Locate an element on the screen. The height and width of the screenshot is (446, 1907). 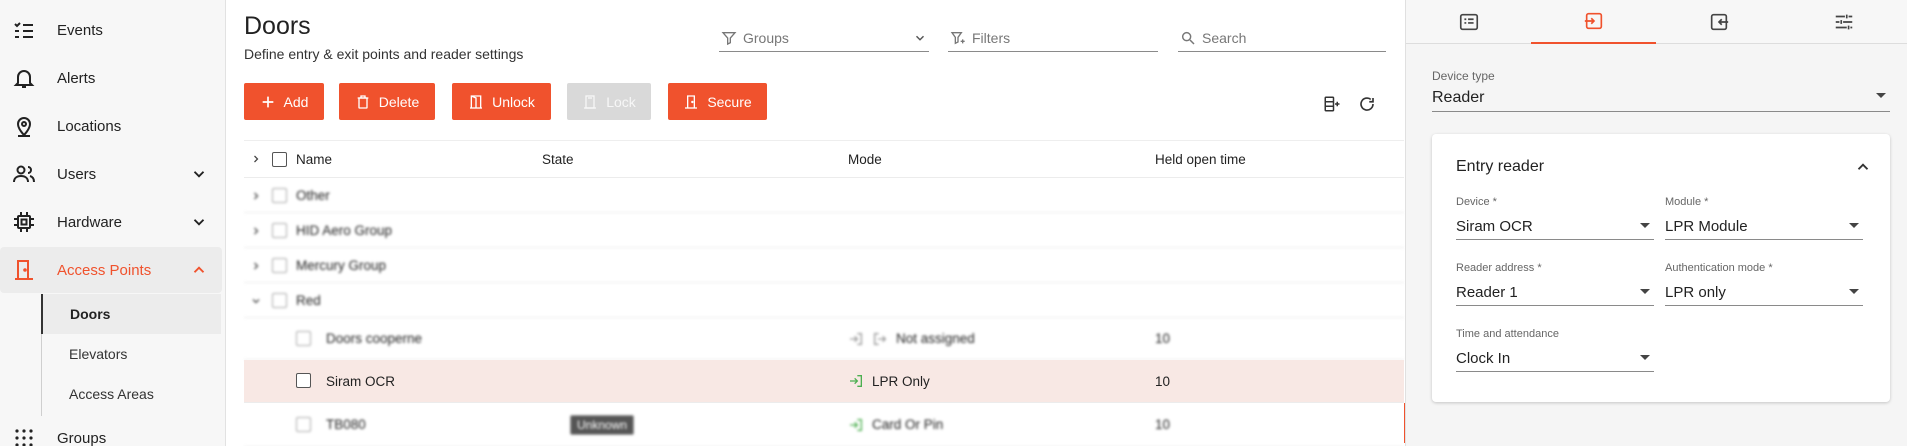
door-name: Siram OCR is located at coordinates (361, 381).